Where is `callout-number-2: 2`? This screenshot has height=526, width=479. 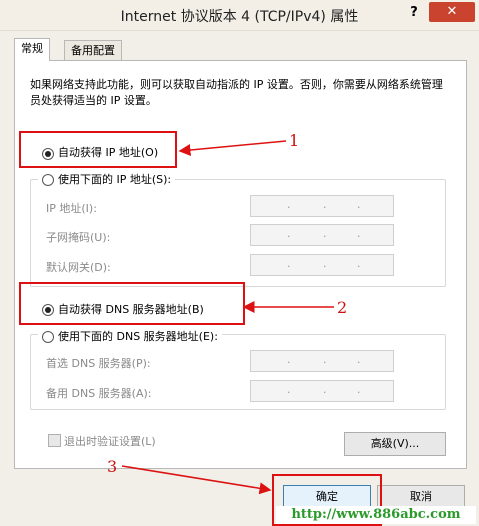
callout-number-2: 2 is located at coordinates (342, 307).